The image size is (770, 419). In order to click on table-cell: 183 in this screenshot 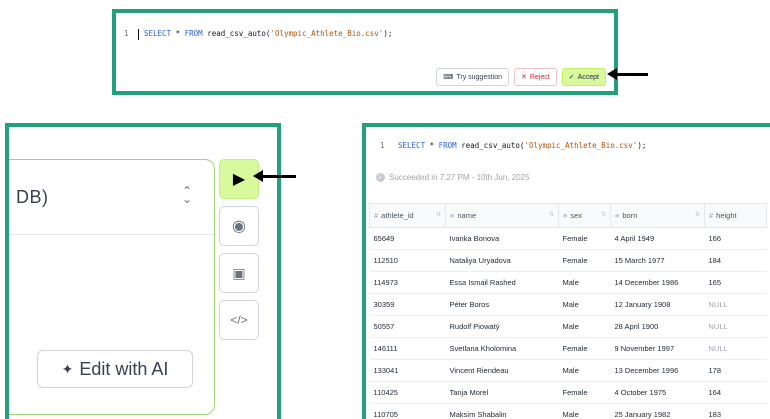, I will do `click(735, 411)`.